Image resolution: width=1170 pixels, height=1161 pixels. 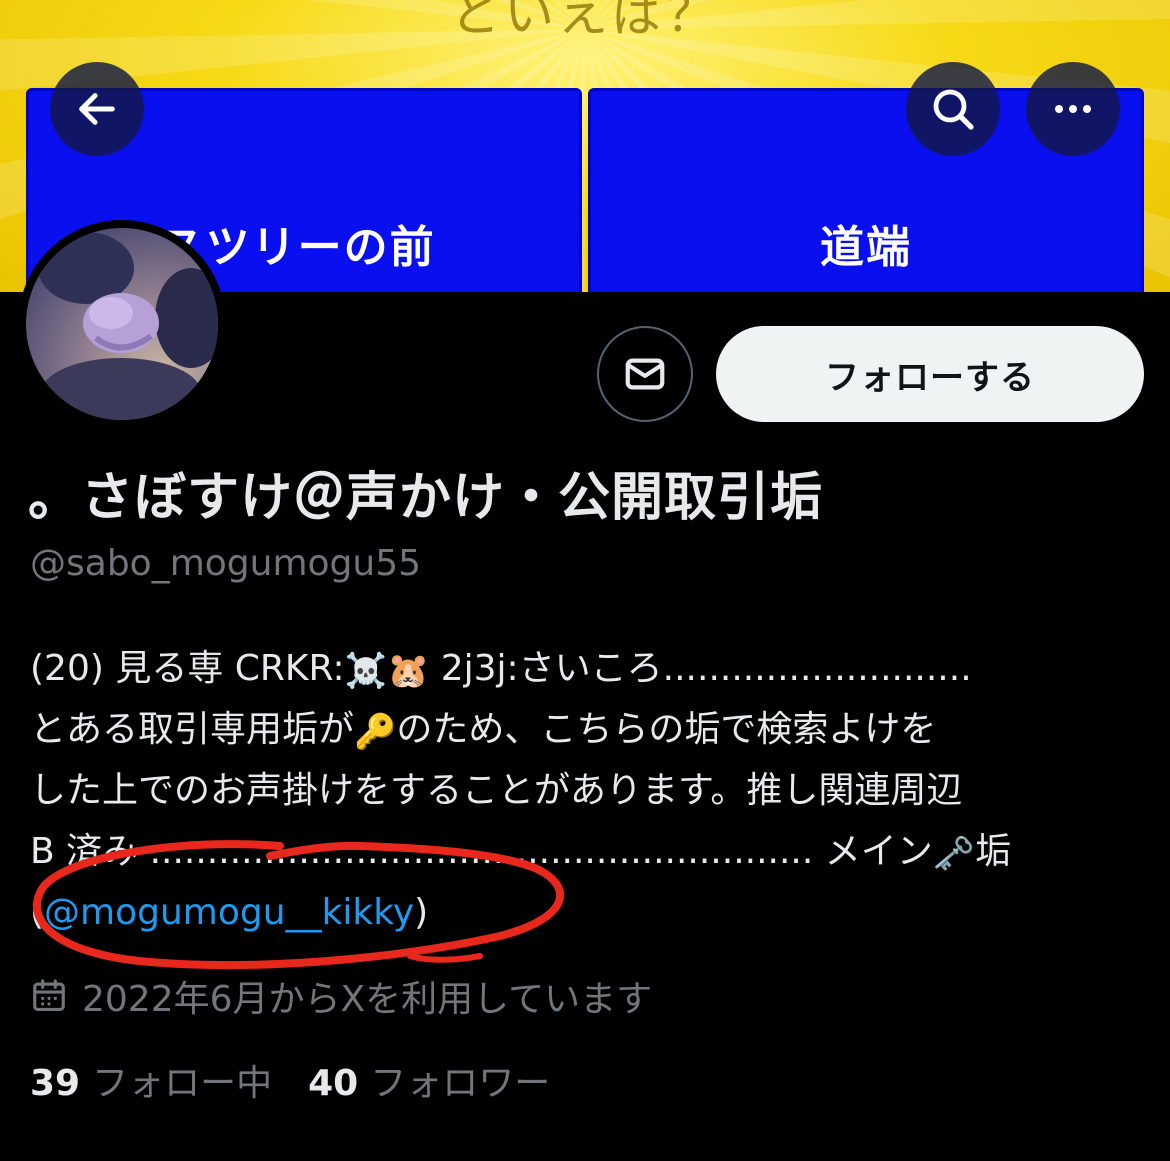 I want to click on following-link: 39 フォロー中, so click(x=151, y=1080).